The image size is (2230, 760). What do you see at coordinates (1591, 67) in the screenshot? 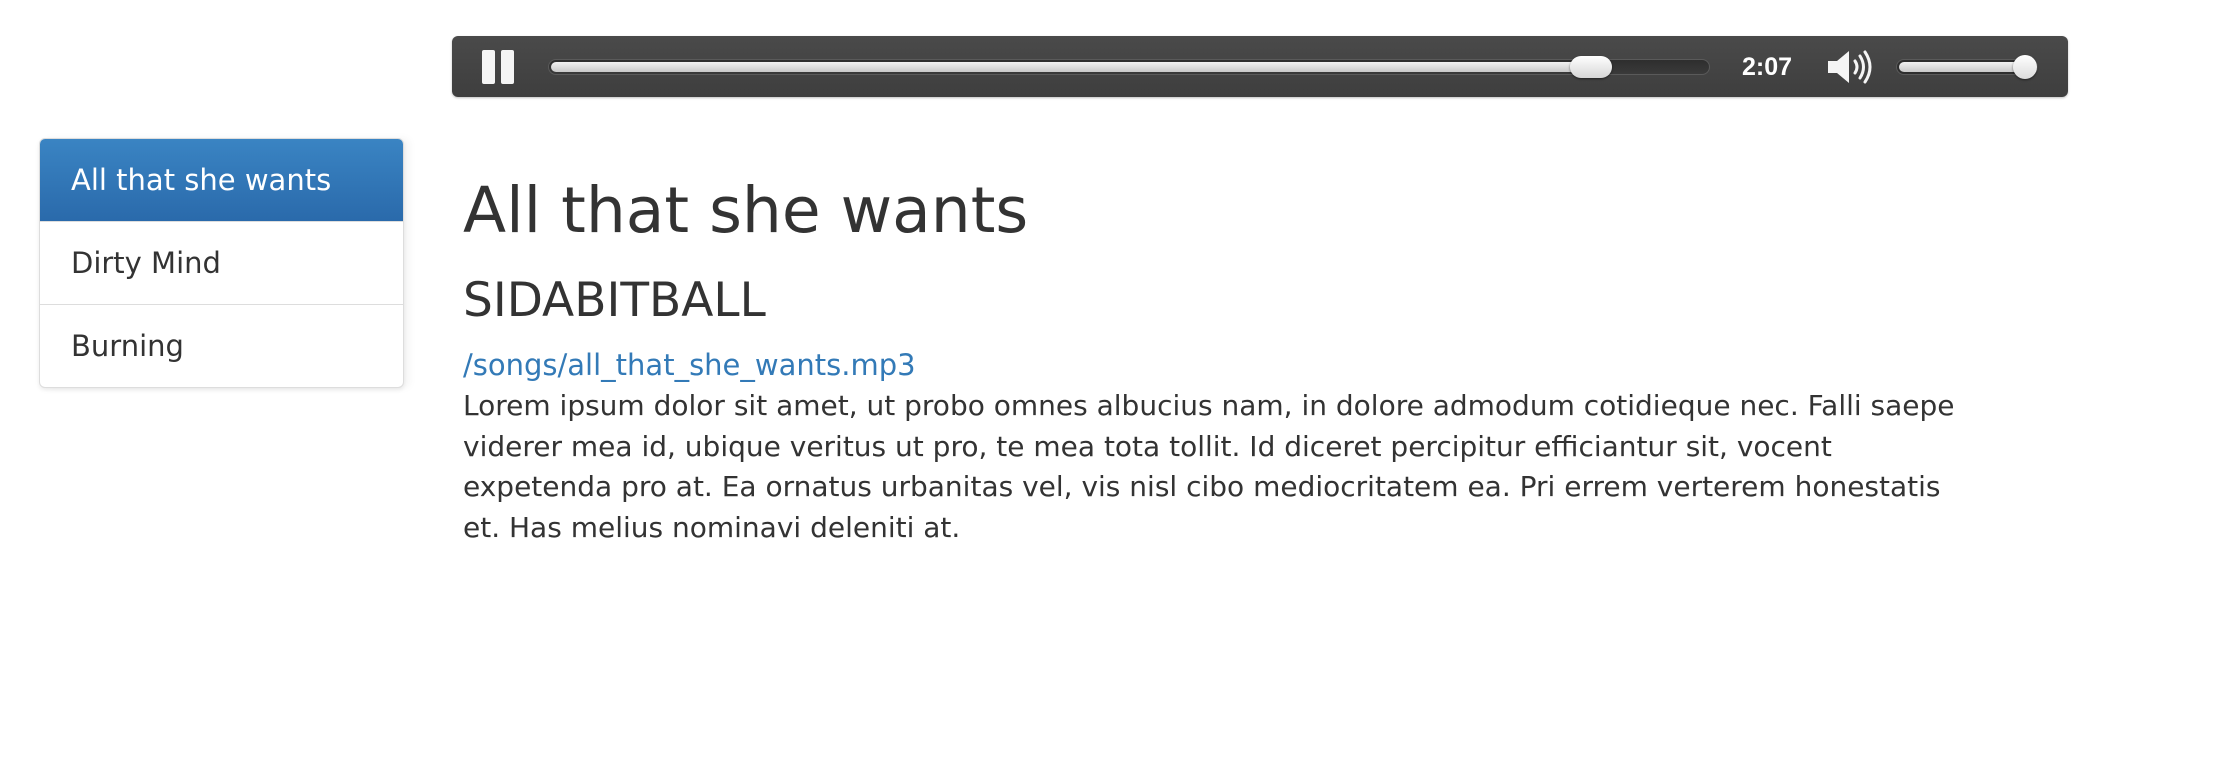
I see `progress-handle` at bounding box center [1591, 67].